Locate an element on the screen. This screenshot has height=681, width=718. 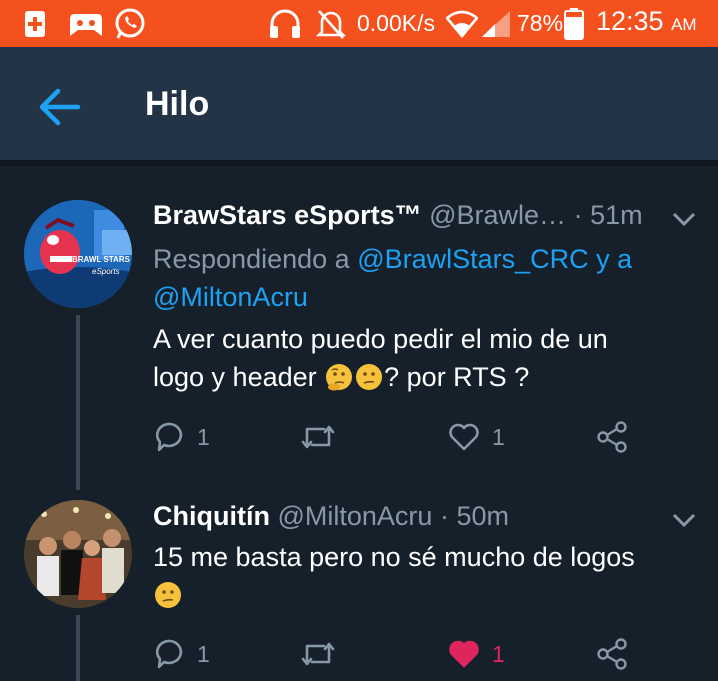
display-name: Chiquitín is located at coordinates (211, 516).